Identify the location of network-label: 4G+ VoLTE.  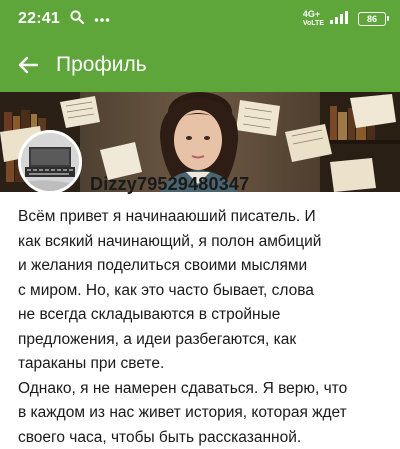
(313, 19).